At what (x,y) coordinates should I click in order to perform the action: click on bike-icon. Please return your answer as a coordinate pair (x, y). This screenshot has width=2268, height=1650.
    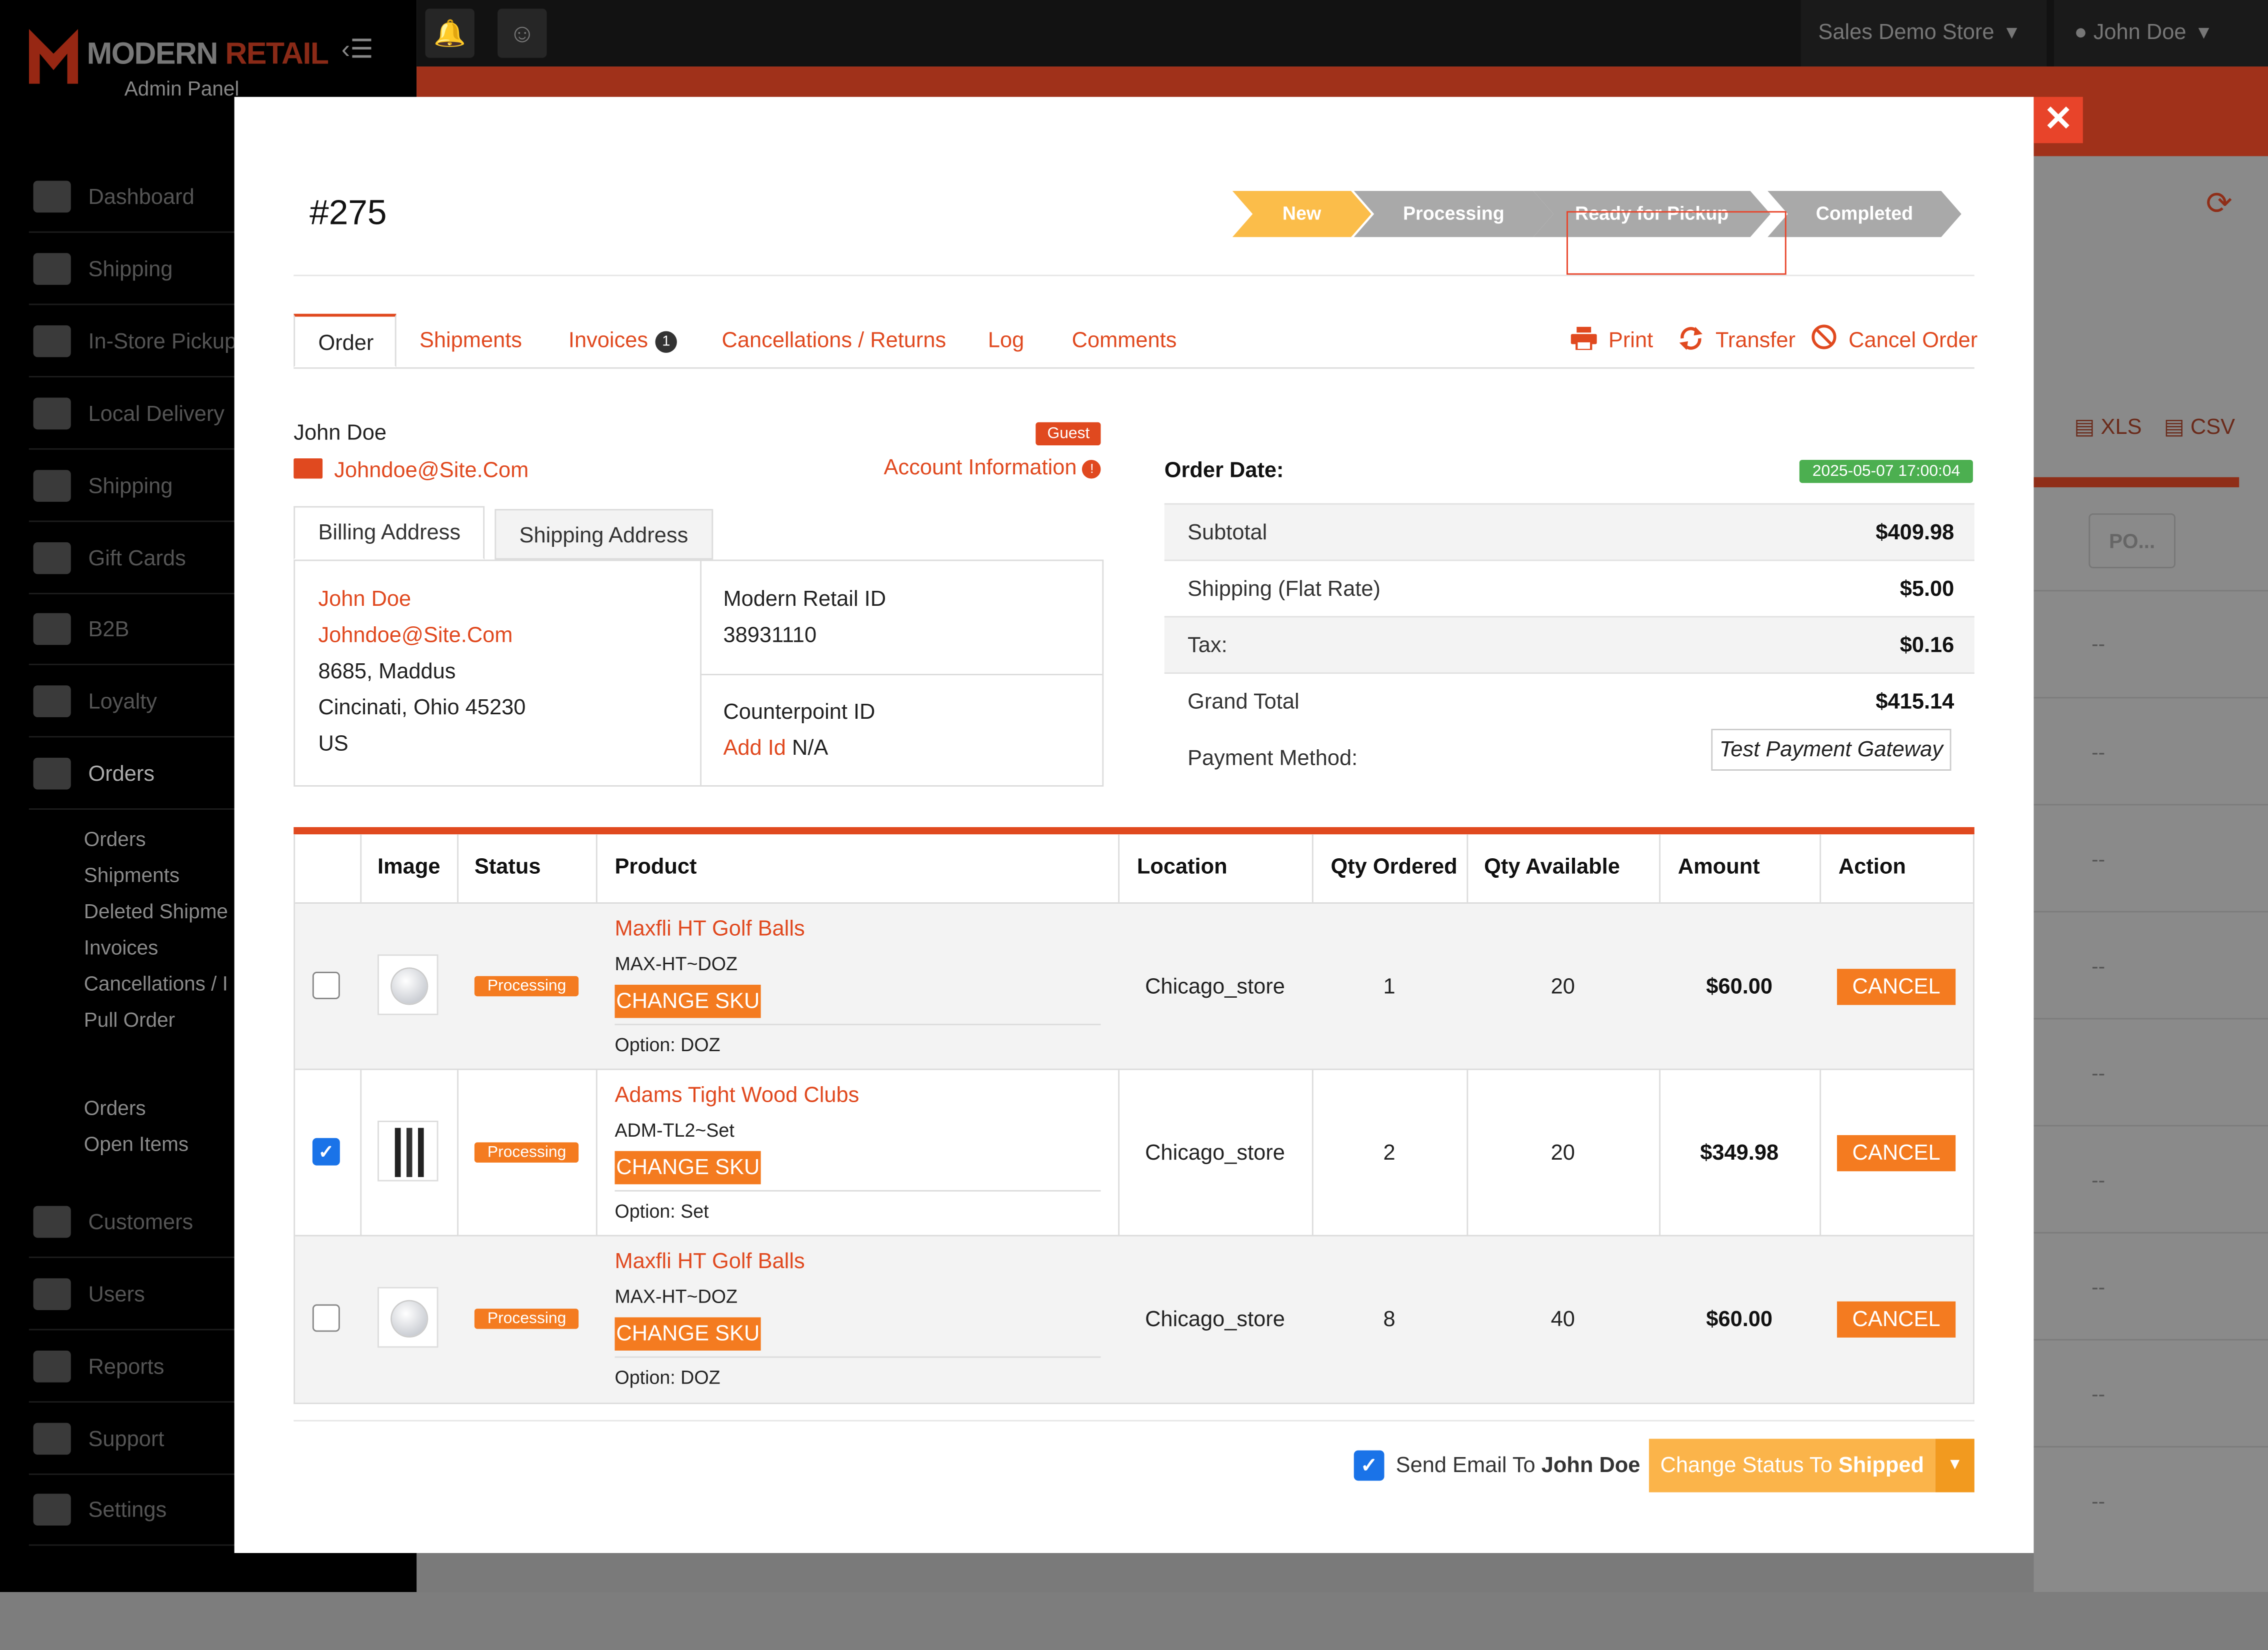
    Looking at the image, I should click on (52, 413).